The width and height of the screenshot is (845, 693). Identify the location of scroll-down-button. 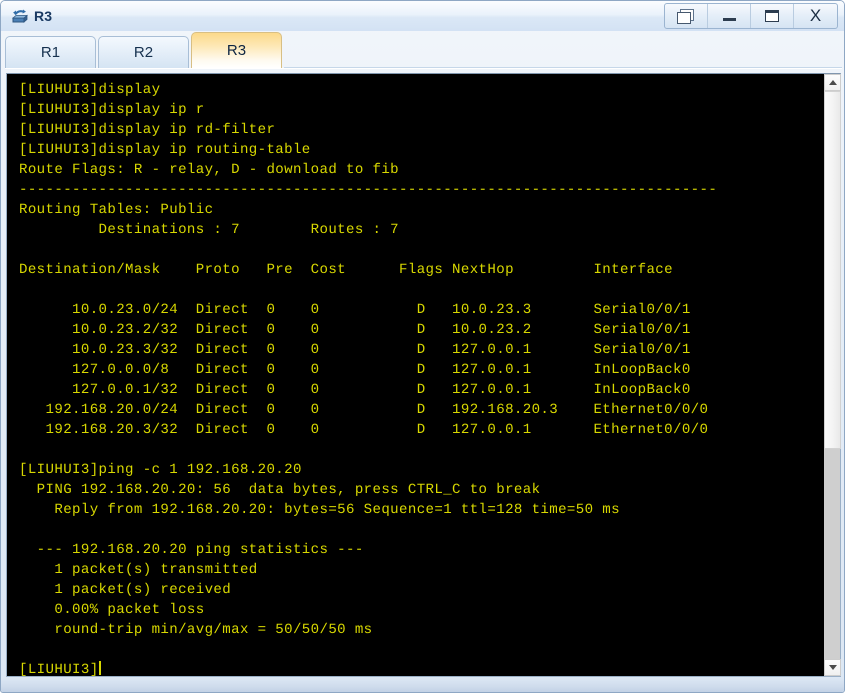
(832, 667).